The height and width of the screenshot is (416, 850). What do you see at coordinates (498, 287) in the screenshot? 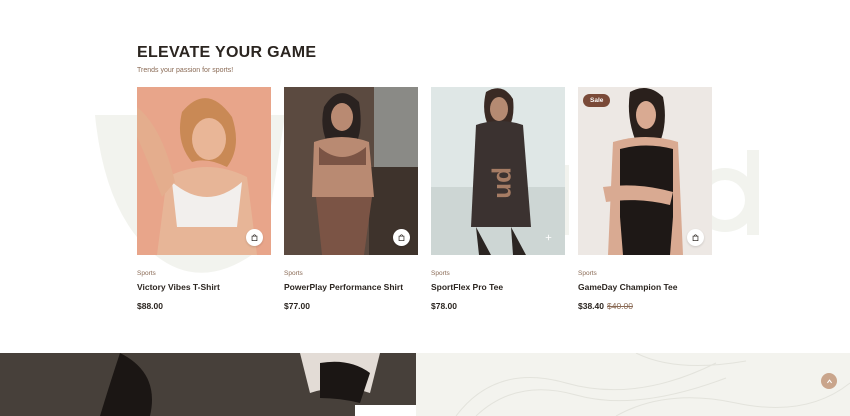
I see `product-name: SportFlex Pro Tee` at bounding box center [498, 287].